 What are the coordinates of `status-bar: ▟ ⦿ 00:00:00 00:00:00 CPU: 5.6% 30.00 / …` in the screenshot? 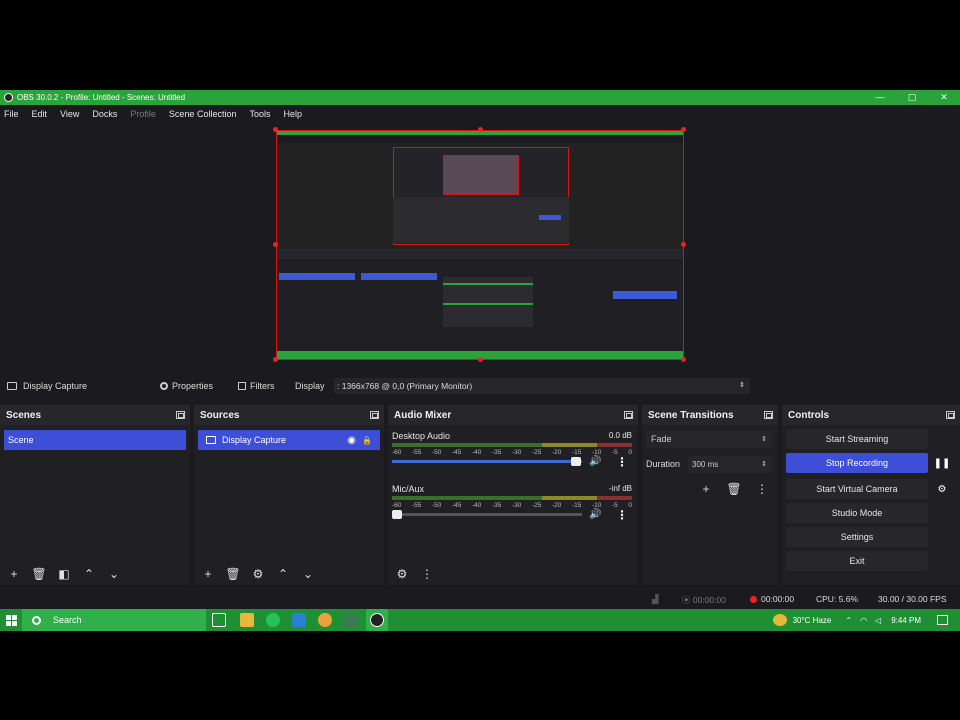 It's located at (480, 599).